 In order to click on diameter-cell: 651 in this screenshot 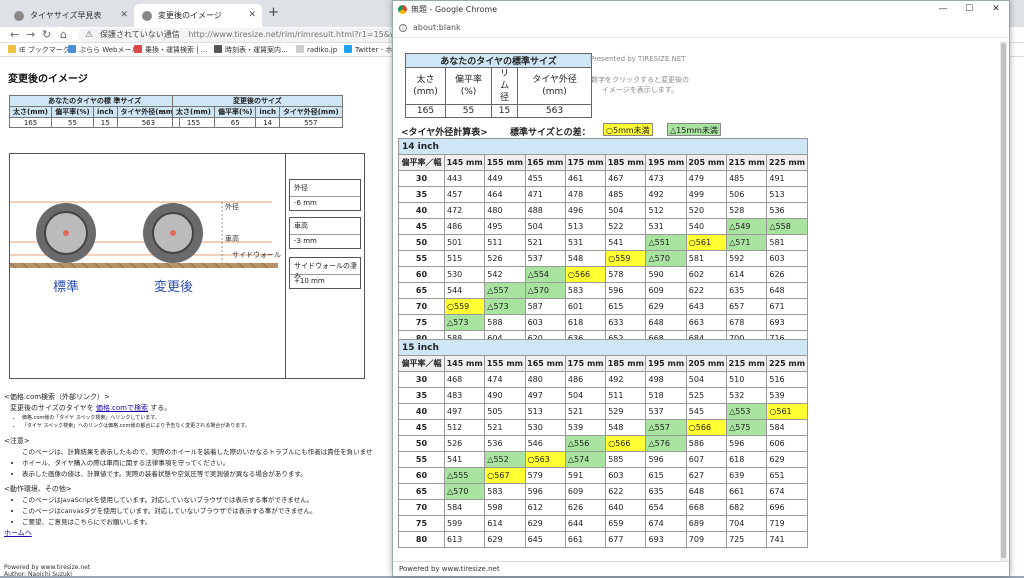, I will do `click(787, 475)`.